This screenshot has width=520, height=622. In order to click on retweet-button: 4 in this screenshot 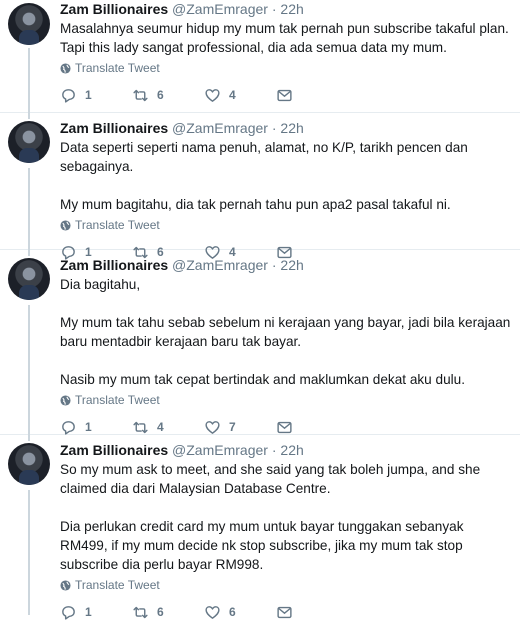, I will do `click(168, 427)`.